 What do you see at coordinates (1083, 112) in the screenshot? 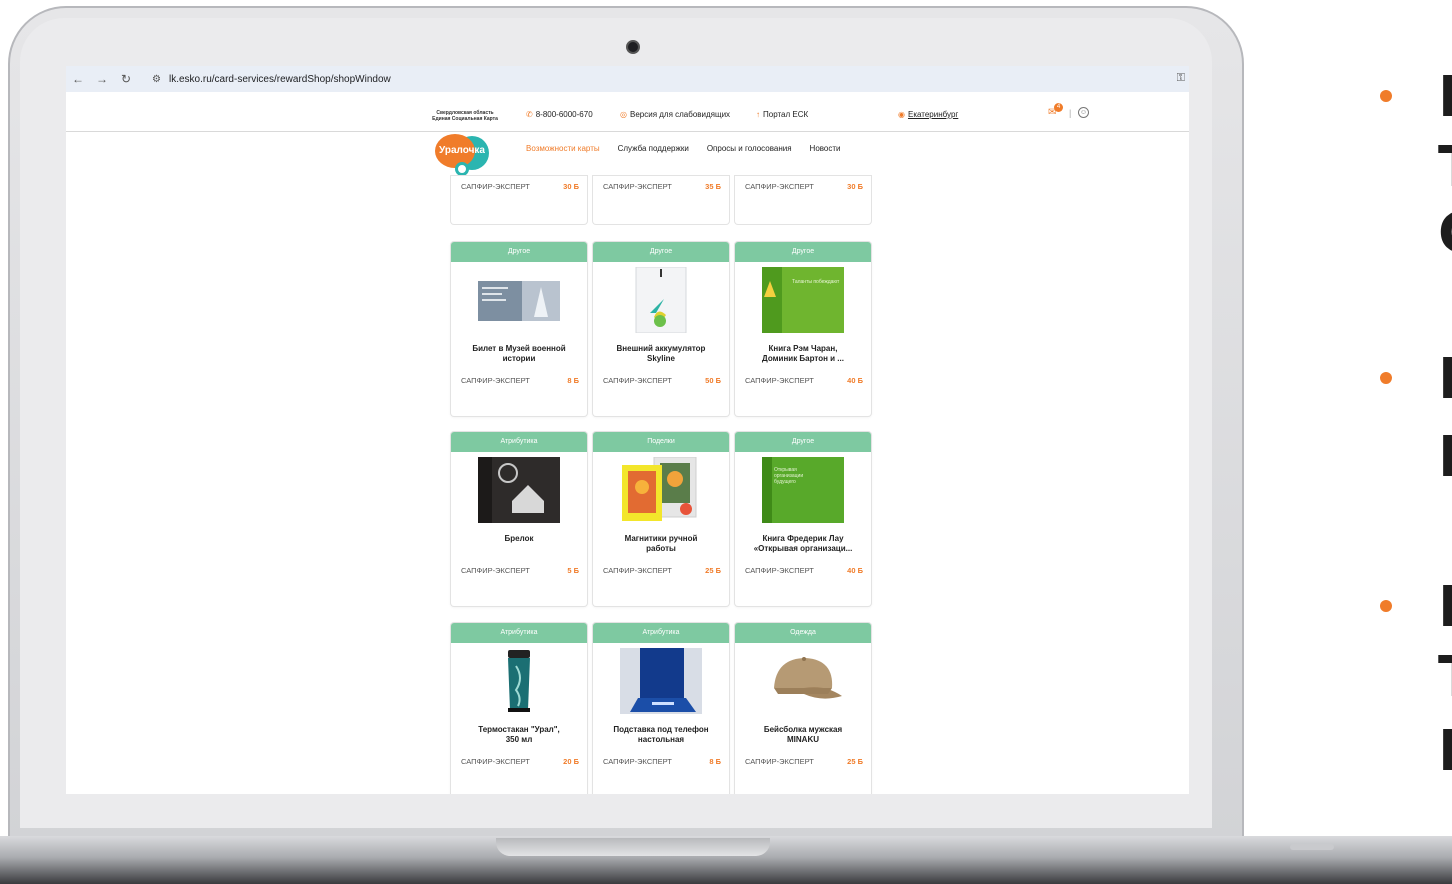
I see `user-profile-icon: ☺` at bounding box center [1083, 112].